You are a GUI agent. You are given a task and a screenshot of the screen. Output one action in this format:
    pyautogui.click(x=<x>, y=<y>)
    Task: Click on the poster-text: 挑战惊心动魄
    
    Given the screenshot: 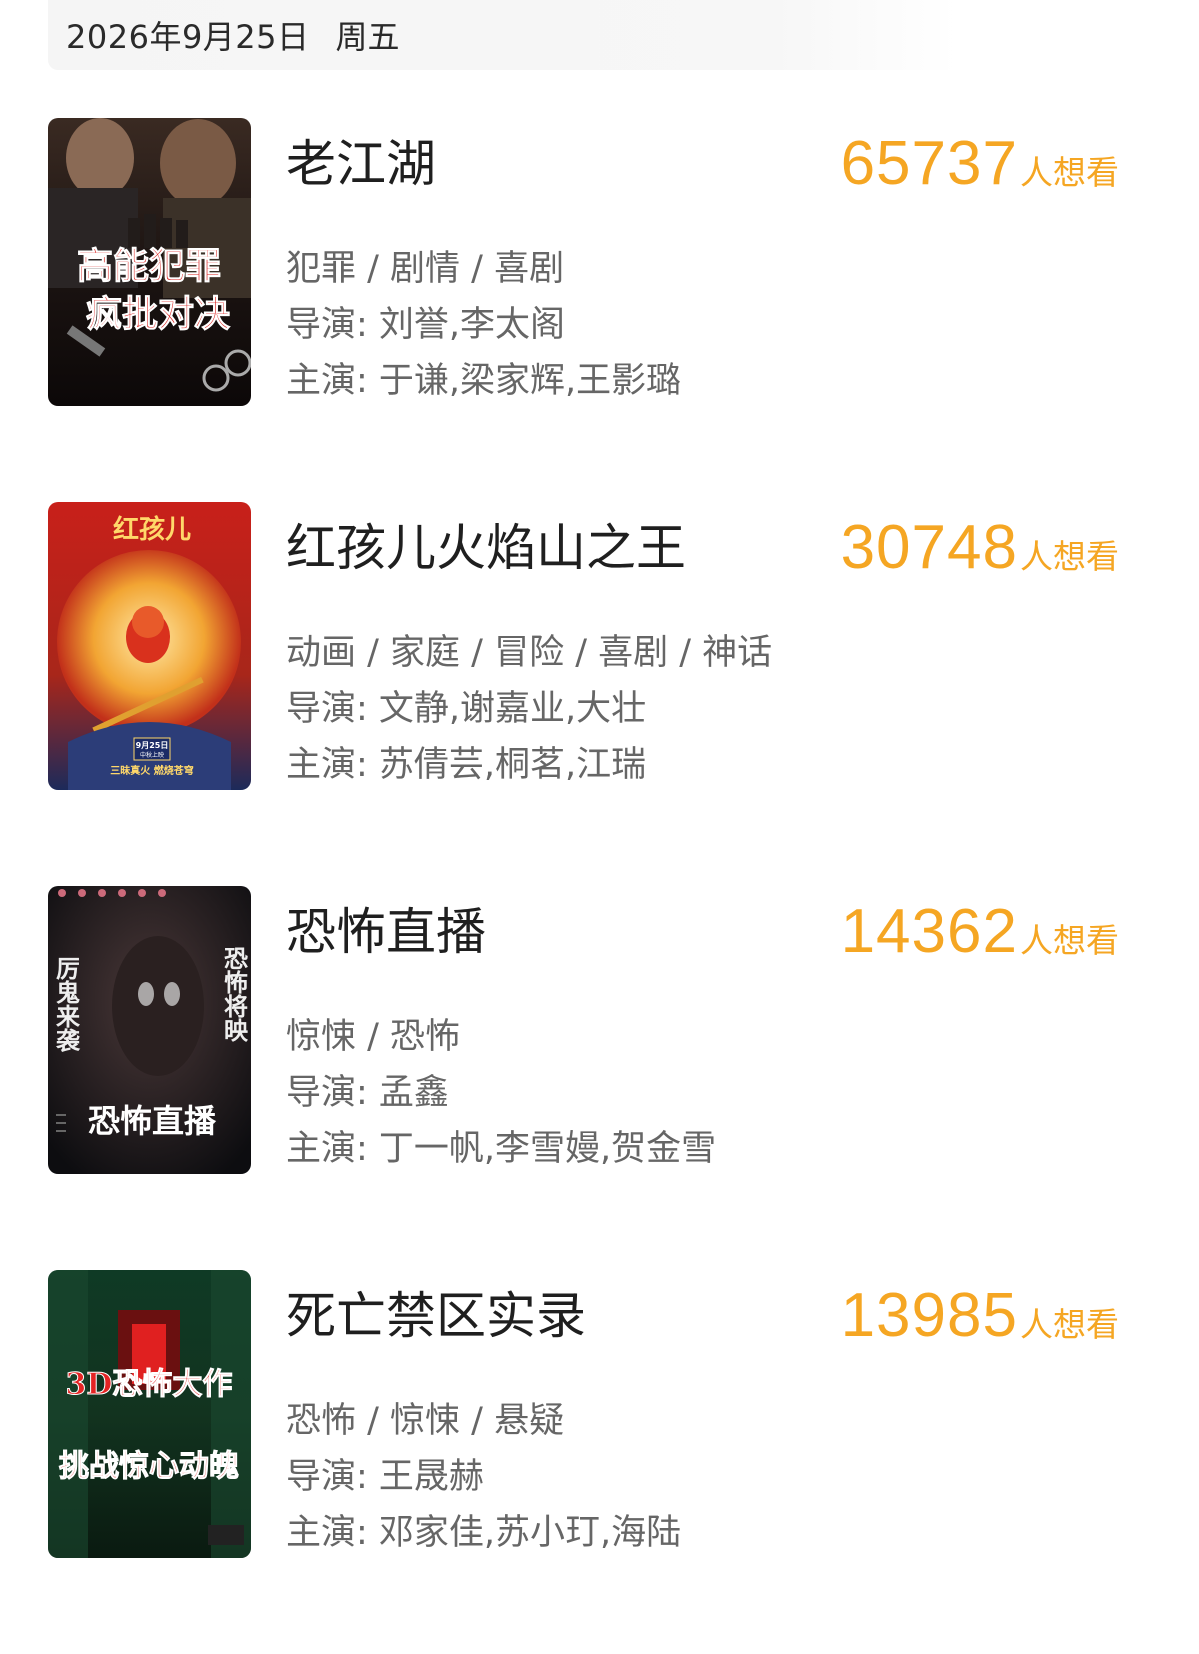 What is the action you would take?
    pyautogui.click(x=149, y=1466)
    